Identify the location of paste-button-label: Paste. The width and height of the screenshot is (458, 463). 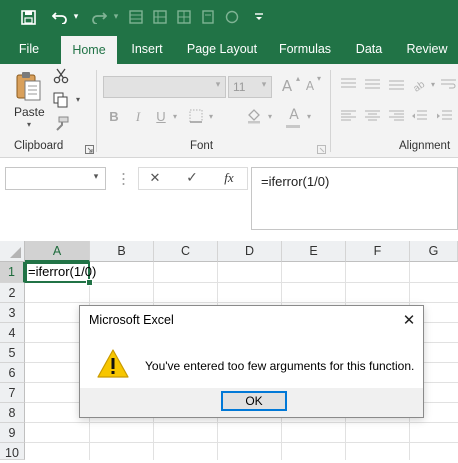
(29, 112).